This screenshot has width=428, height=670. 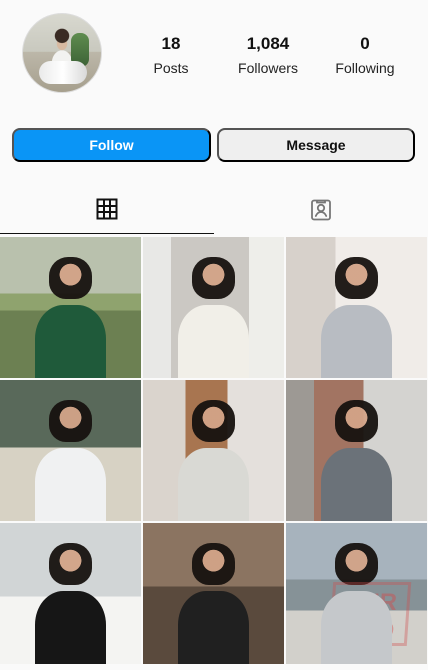 I want to click on watermark: DNR RED, so click(x=370, y=614).